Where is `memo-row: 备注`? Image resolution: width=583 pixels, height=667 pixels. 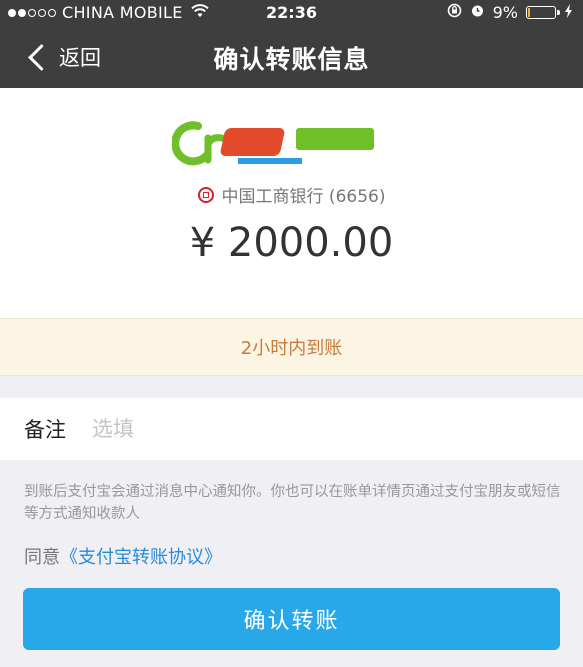
memo-row: 备注 is located at coordinates (291, 429).